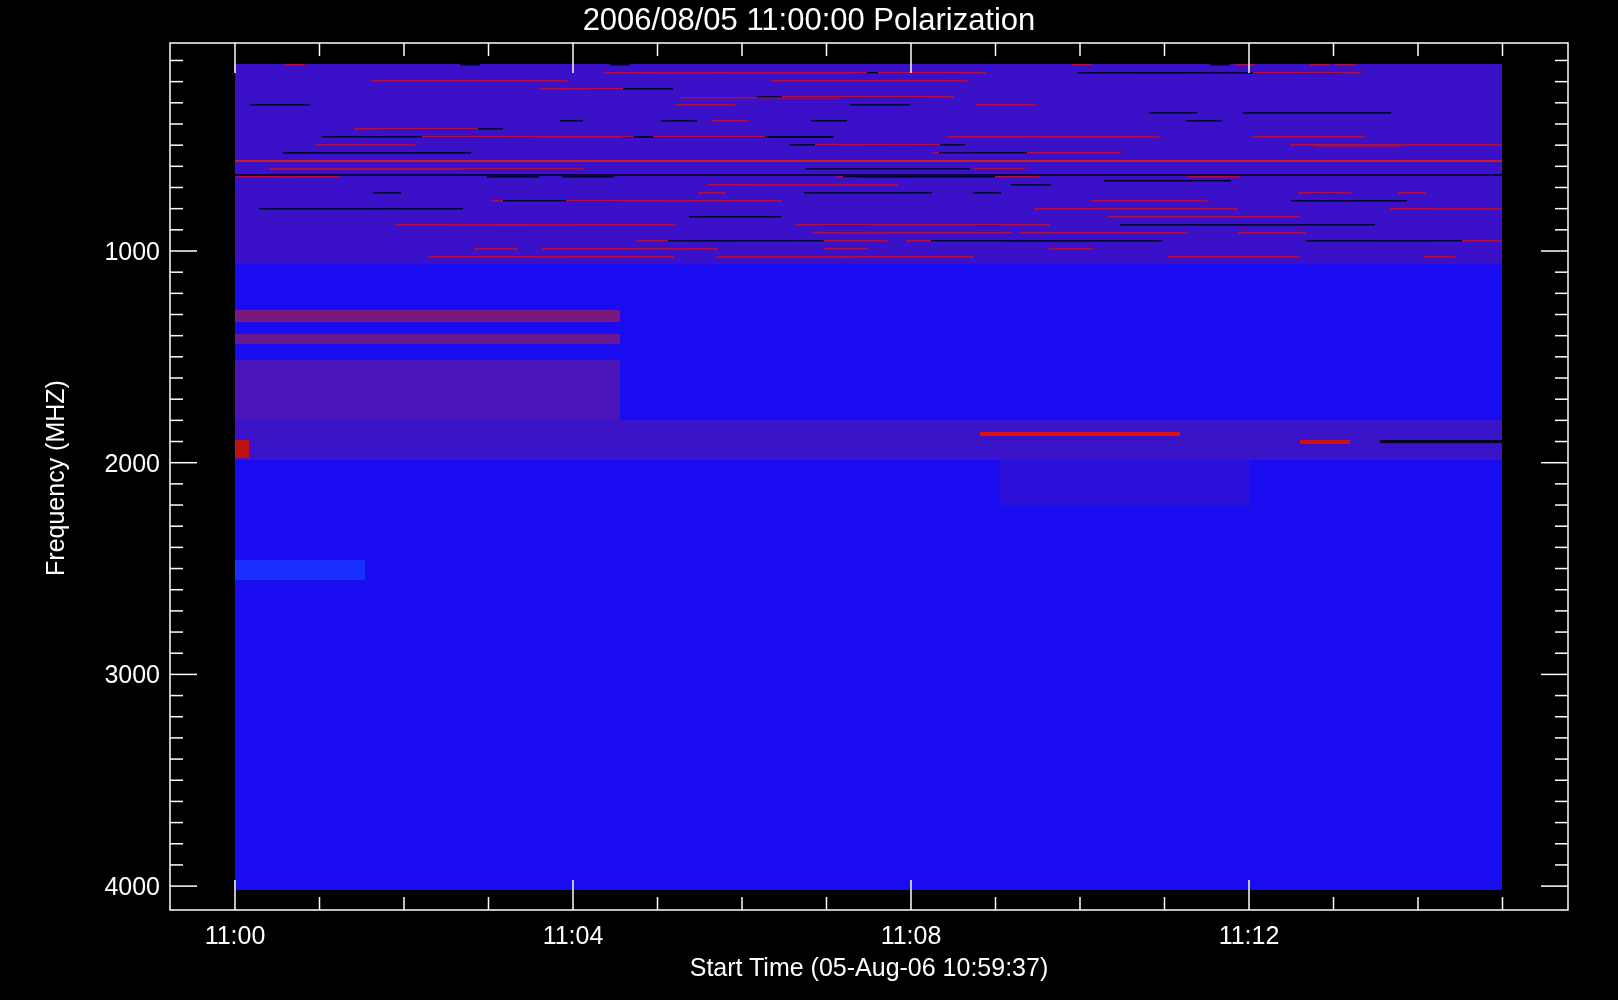 The image size is (1618, 1000). What do you see at coordinates (132, 462) in the screenshot?
I see `tick-label: 2000` at bounding box center [132, 462].